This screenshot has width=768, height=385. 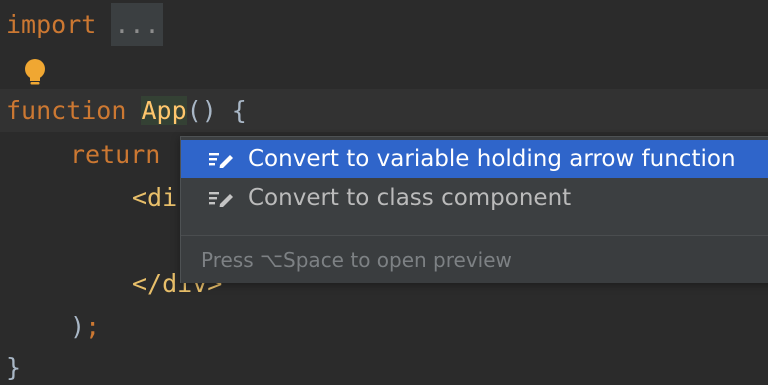 I want to click on div-open-tag: <di, so click(x=155, y=197).